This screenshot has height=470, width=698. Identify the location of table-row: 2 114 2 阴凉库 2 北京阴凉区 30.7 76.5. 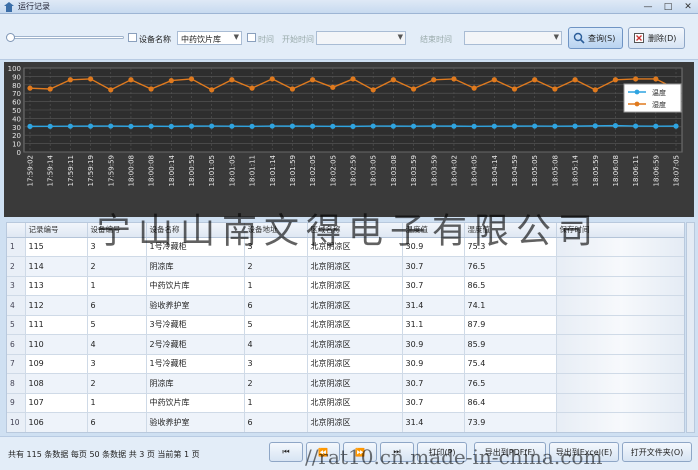
(345, 266).